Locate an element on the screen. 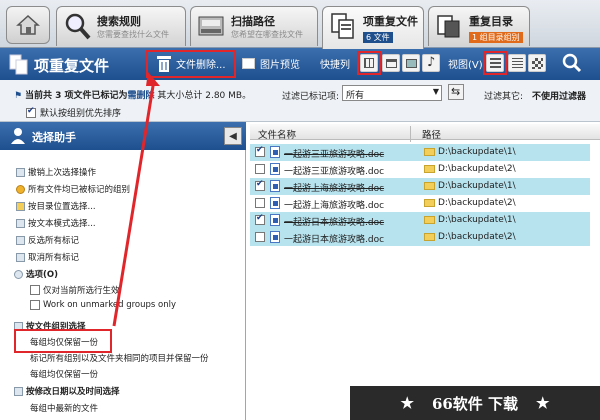 Image resolution: width=600 pixels, height=420 pixels. tab-search-rules: 搜索规则 您需要查找什么文件 is located at coordinates (121, 26).